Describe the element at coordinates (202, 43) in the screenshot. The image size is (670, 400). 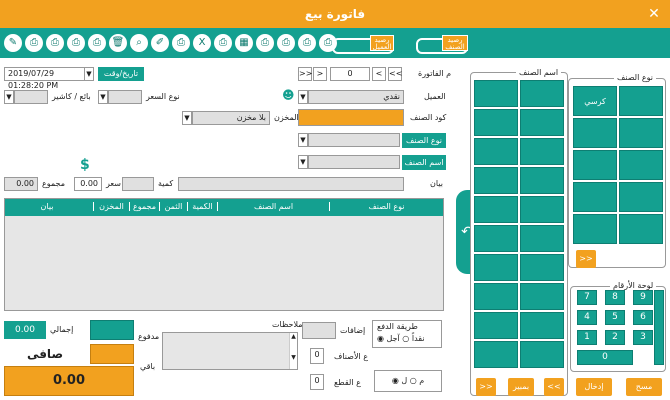
I see `excel-icon: X` at that location.